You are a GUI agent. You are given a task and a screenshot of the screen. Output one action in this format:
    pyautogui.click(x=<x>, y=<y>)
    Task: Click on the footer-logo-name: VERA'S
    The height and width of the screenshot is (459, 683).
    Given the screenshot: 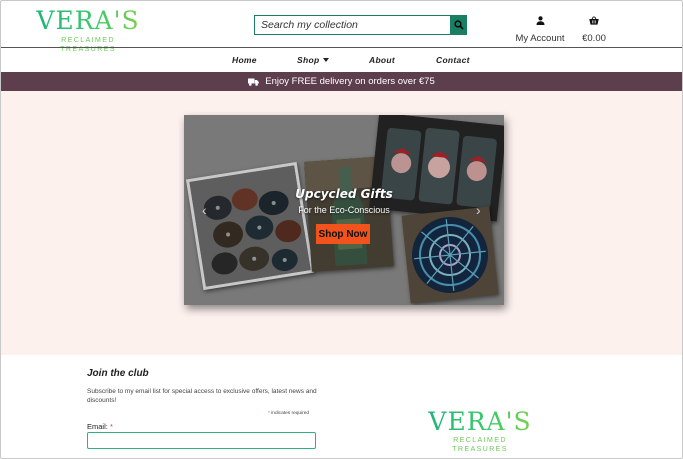 What is the action you would take?
    pyautogui.click(x=480, y=421)
    